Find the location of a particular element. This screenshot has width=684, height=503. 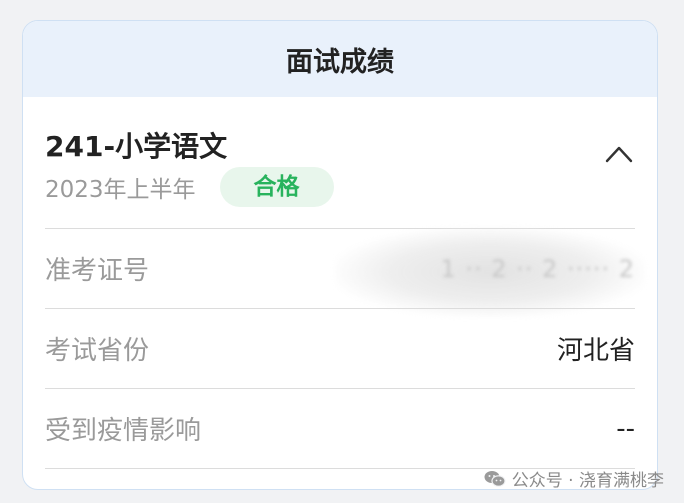

status-badge: 合格 is located at coordinates (276, 187).